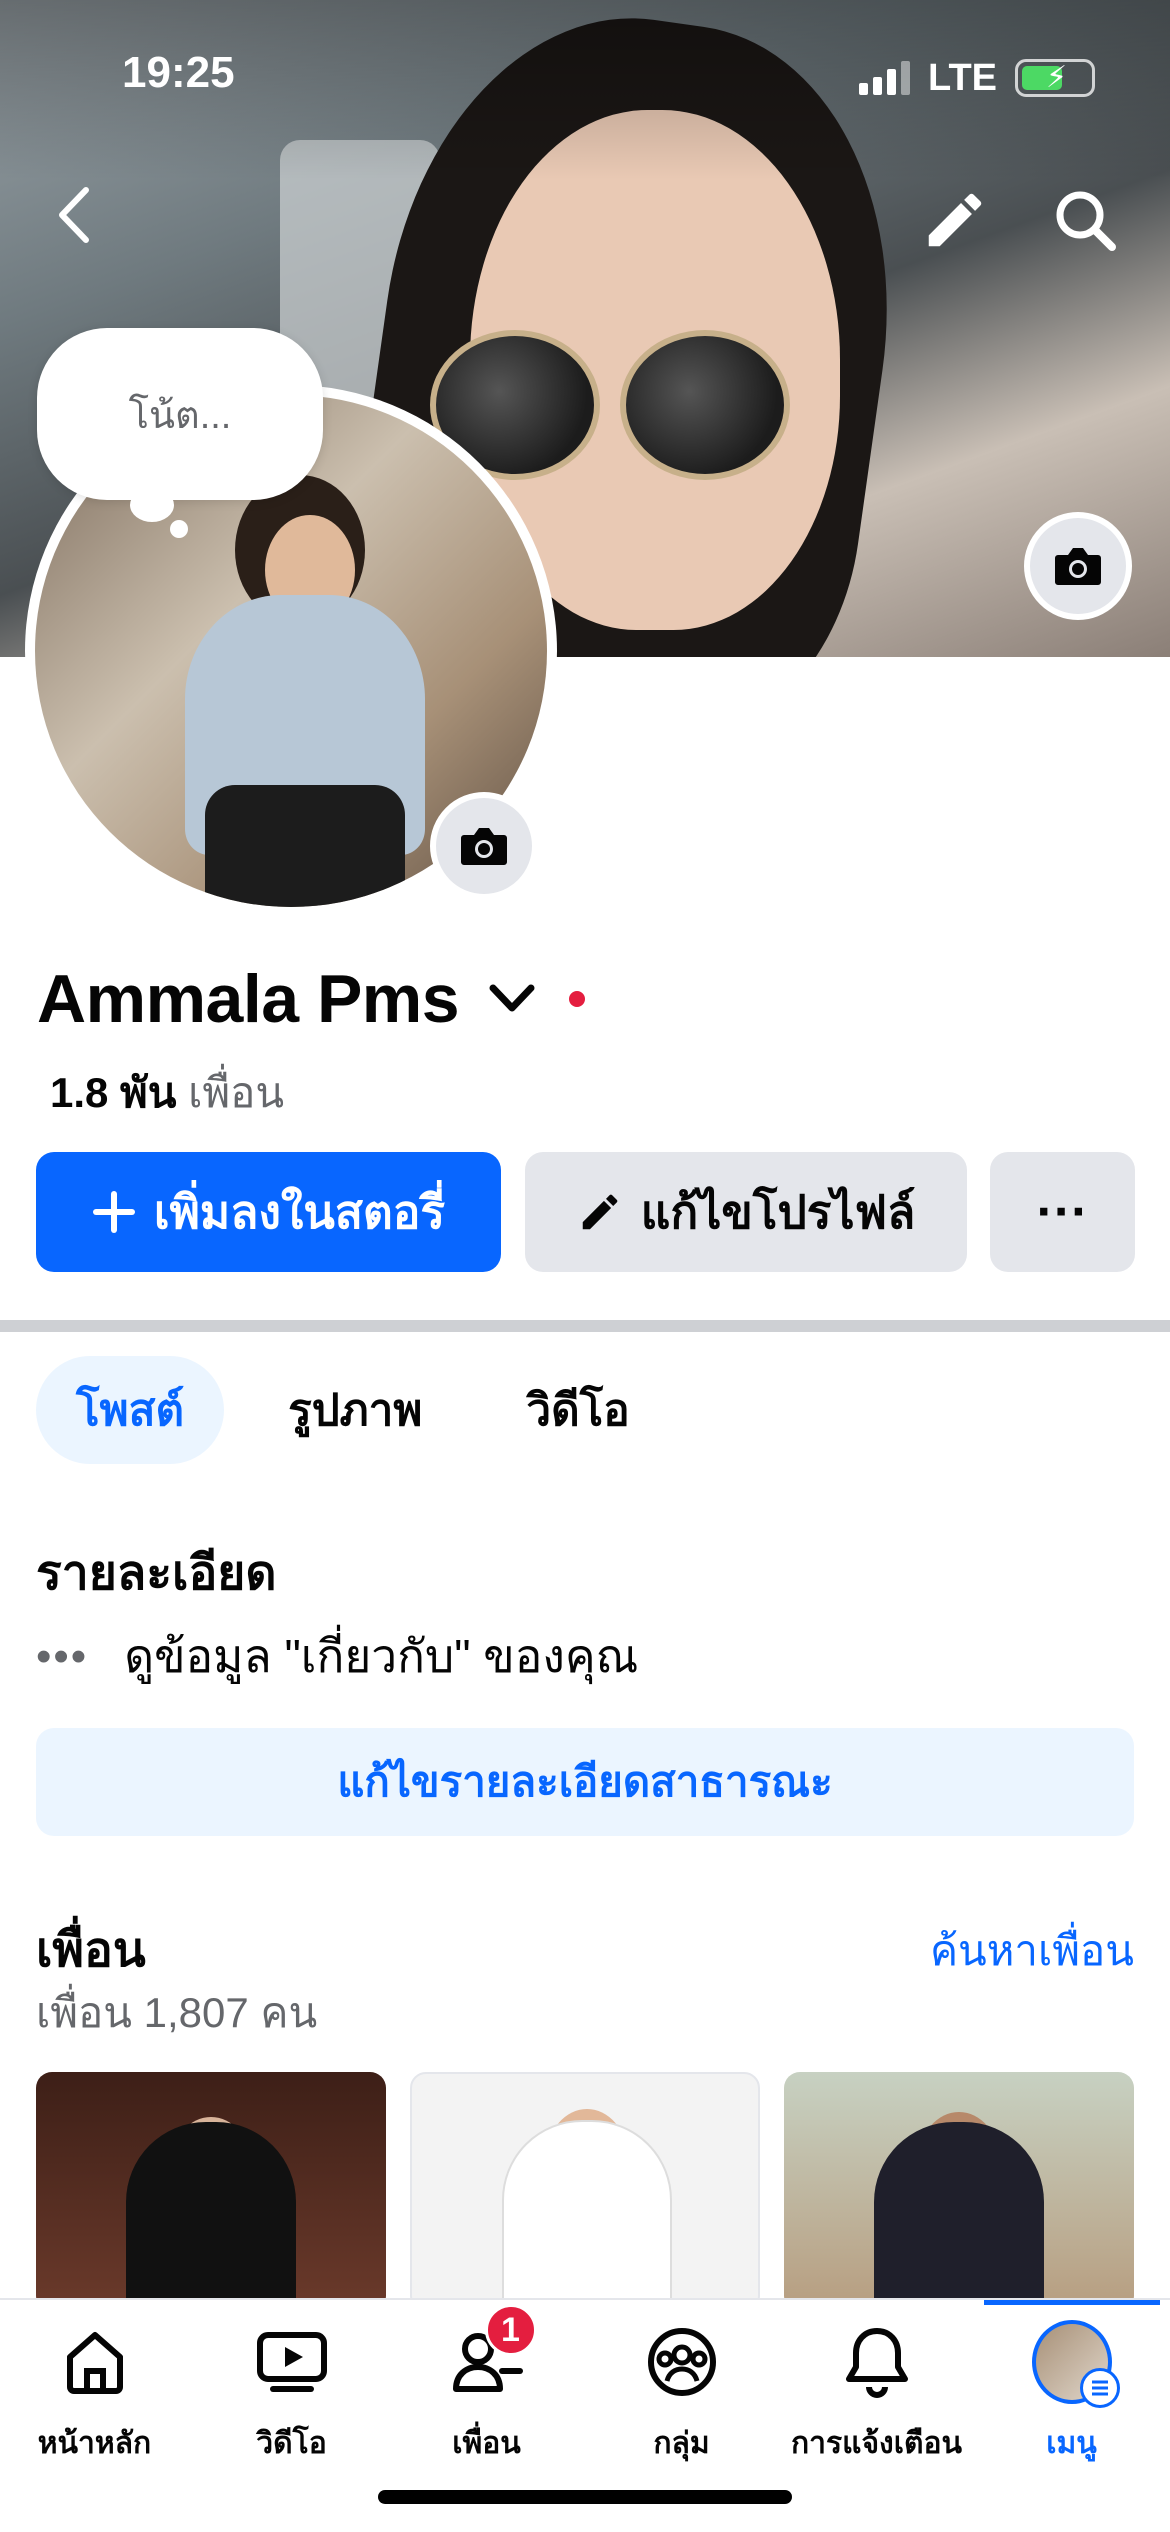  What do you see at coordinates (885, 78) in the screenshot?
I see `signal-icon` at bounding box center [885, 78].